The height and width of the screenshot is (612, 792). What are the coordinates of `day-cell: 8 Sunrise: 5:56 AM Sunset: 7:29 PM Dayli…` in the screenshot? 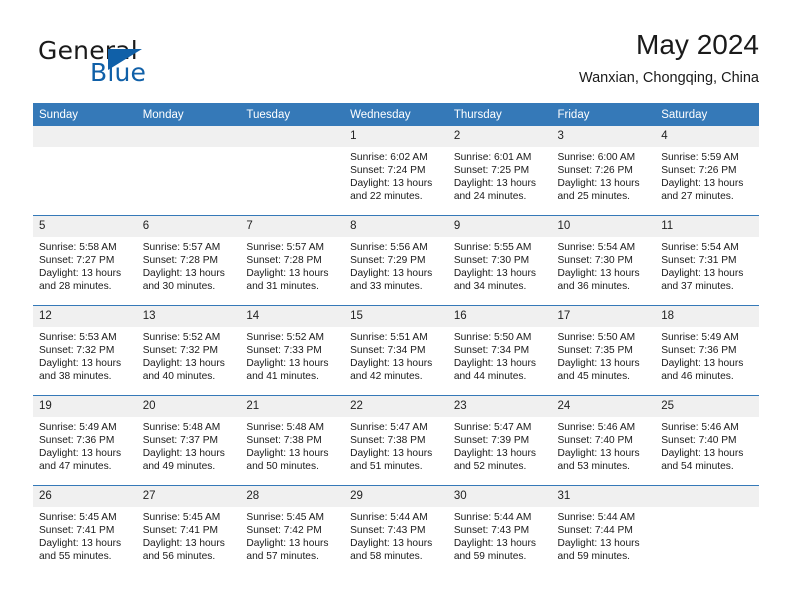 It's located at (396, 260).